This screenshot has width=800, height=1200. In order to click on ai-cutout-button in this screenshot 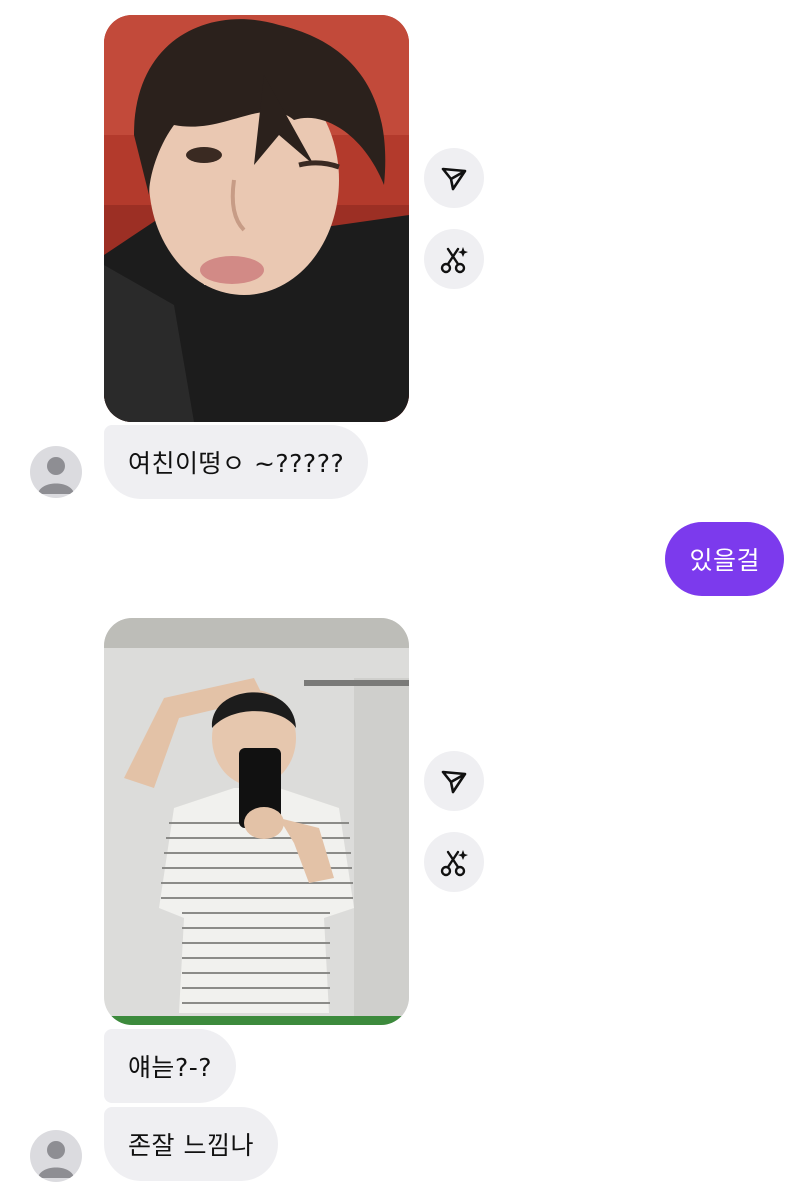, I will do `click(454, 259)`.